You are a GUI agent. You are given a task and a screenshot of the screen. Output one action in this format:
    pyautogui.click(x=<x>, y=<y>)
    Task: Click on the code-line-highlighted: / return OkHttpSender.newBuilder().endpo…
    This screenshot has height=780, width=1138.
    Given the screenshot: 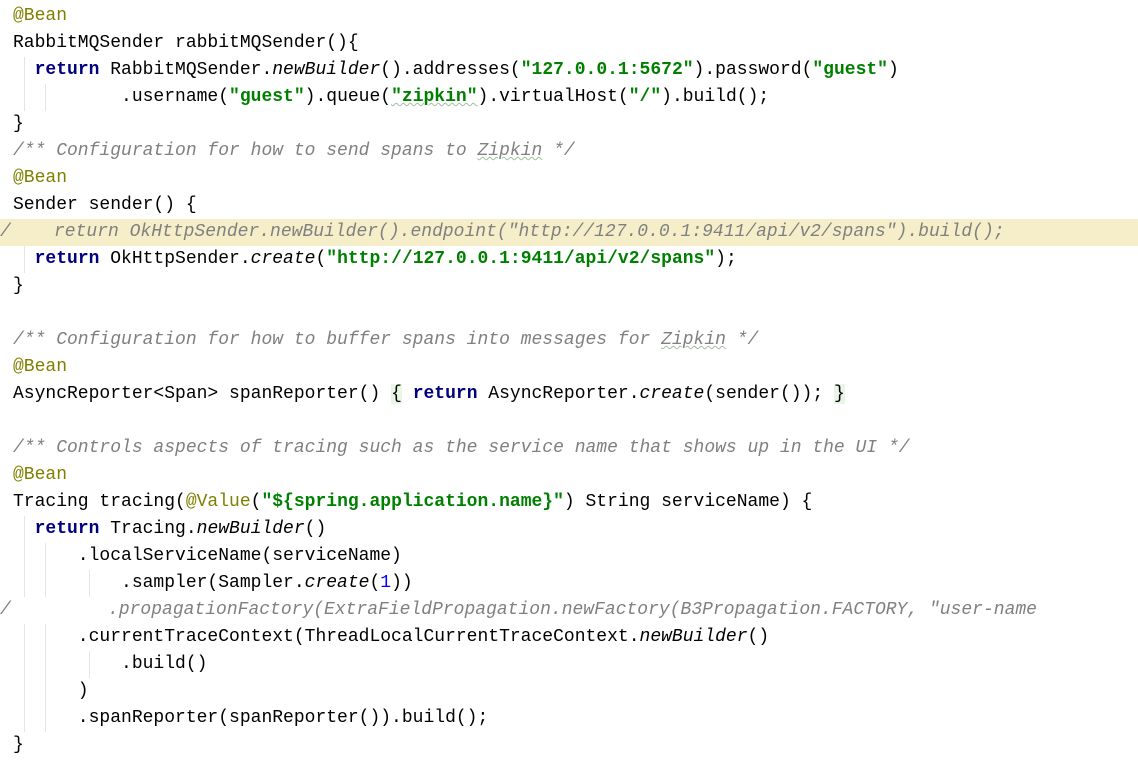 What is the action you would take?
    pyautogui.click(x=569, y=232)
    